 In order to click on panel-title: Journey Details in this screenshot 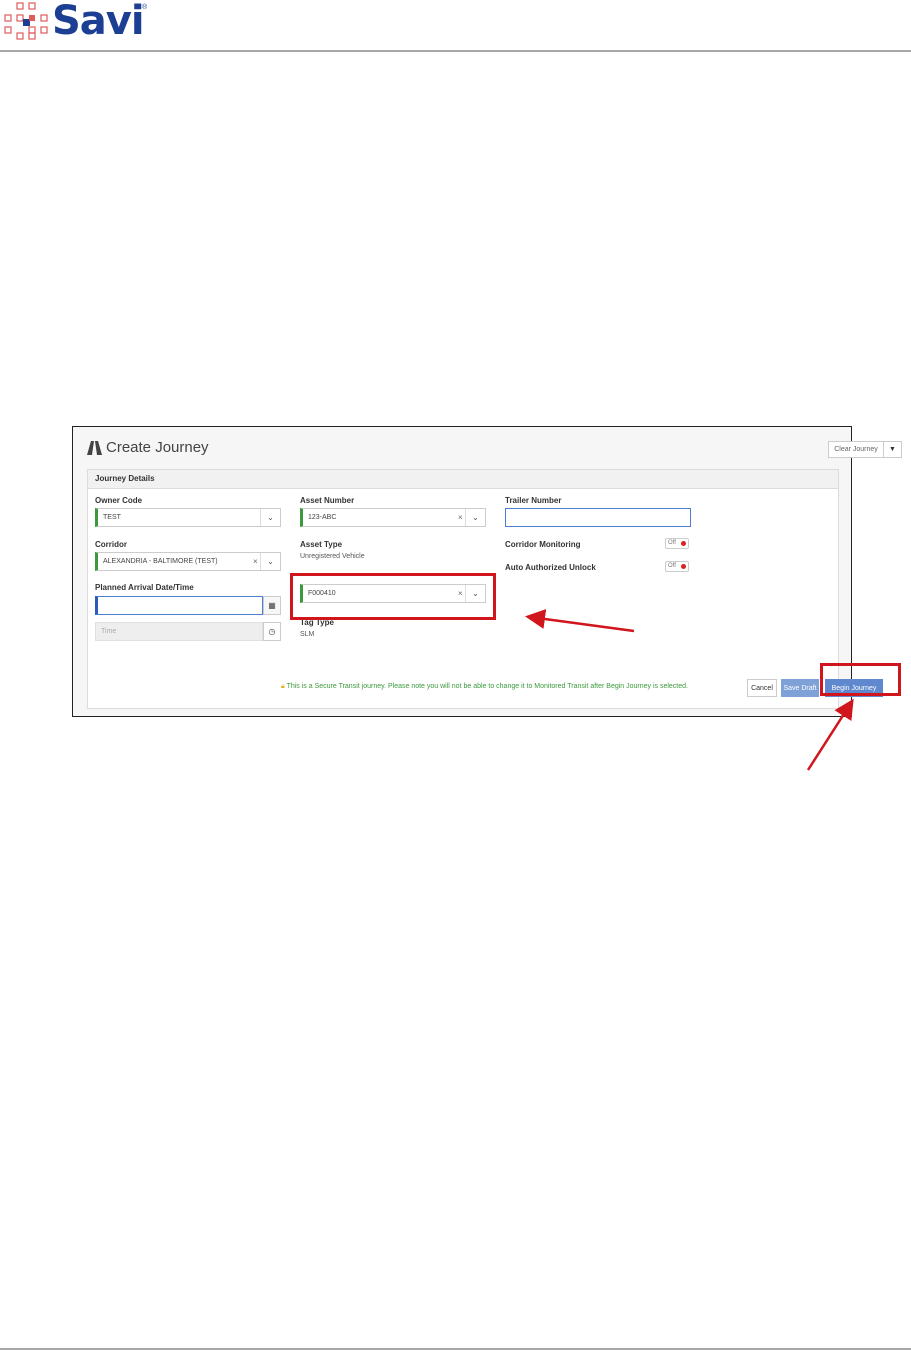, I will do `click(125, 478)`.